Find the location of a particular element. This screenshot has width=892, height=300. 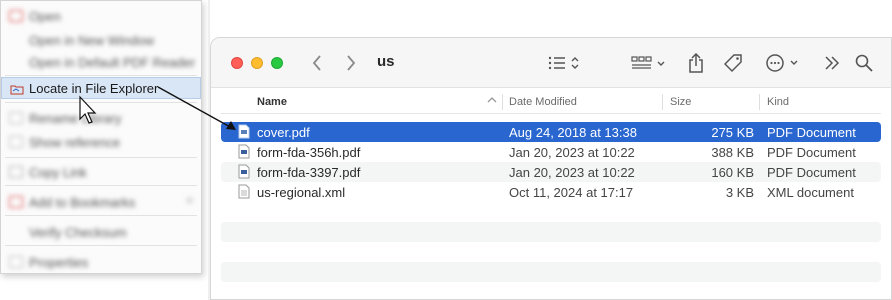

link-icon is located at coordinates (16, 172).